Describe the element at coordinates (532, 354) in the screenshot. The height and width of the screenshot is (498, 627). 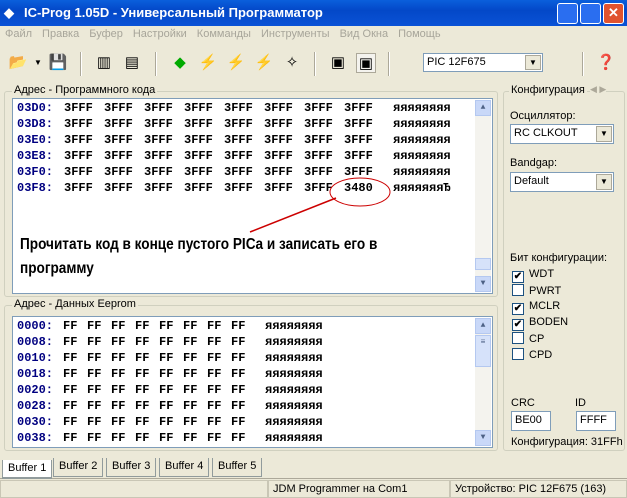
I see `config-bit-cpd: CPD` at that location.